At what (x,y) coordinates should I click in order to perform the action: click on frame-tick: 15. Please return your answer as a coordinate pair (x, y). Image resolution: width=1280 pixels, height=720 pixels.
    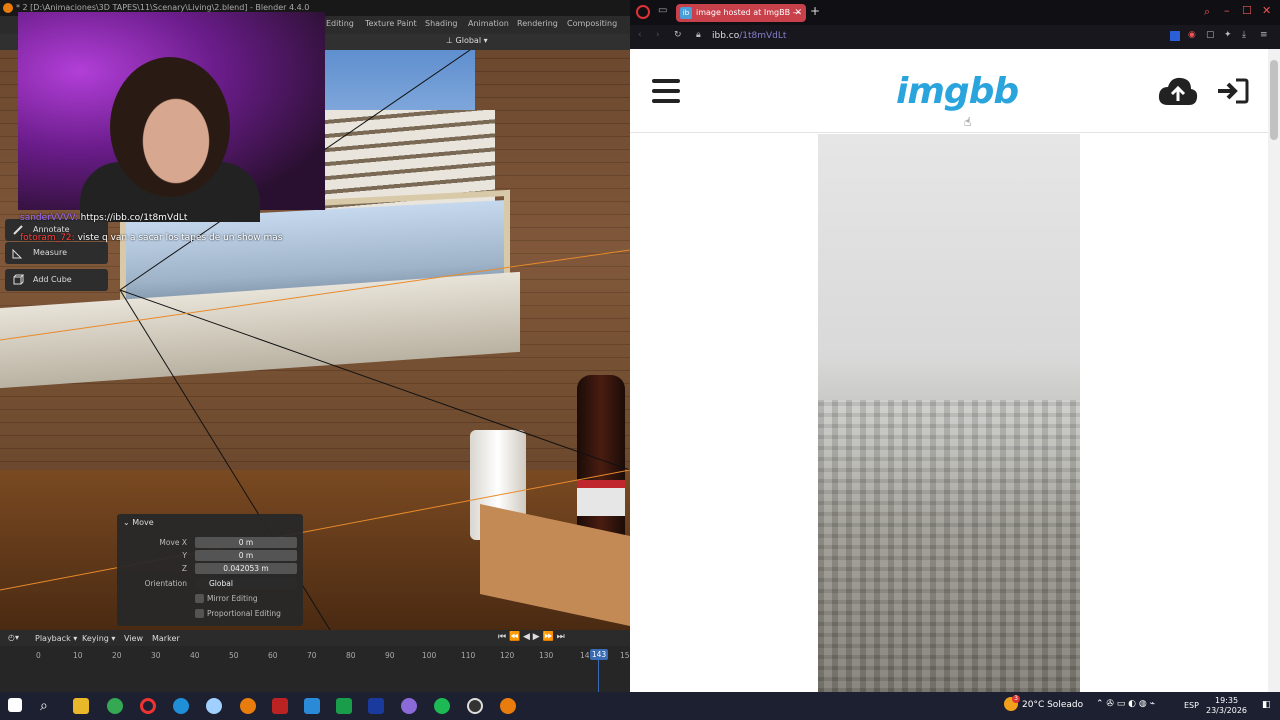
    Looking at the image, I should click on (625, 655).